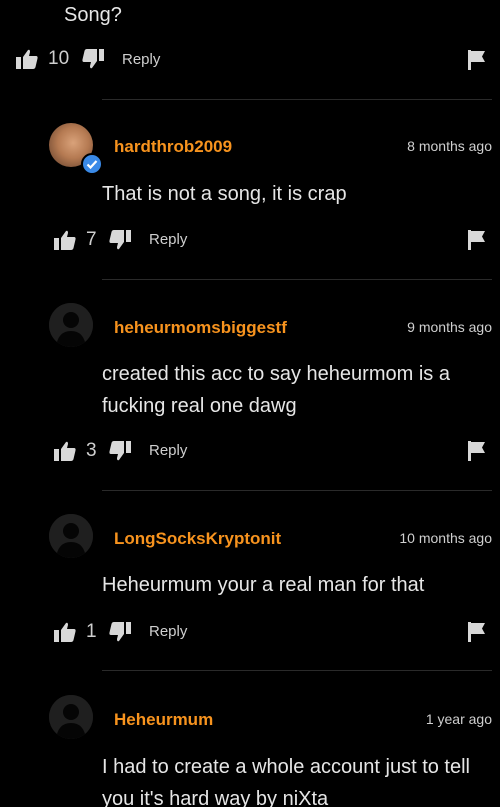 The image size is (500, 807). What do you see at coordinates (91, 239) in the screenshot?
I see `like-count: 7` at bounding box center [91, 239].